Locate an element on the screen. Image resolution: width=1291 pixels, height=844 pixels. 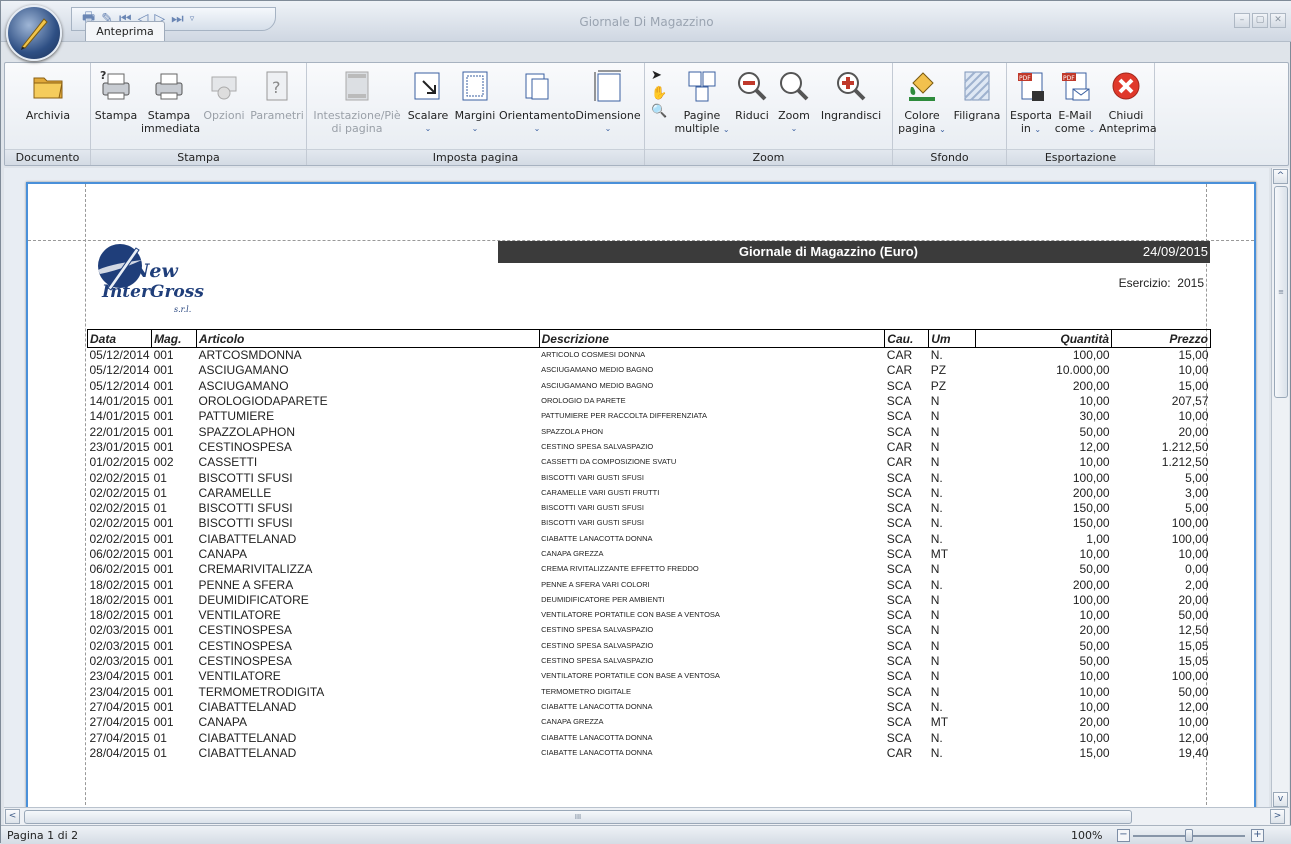
cell-prezzo: 50,00 is located at coordinates (1193, 691).